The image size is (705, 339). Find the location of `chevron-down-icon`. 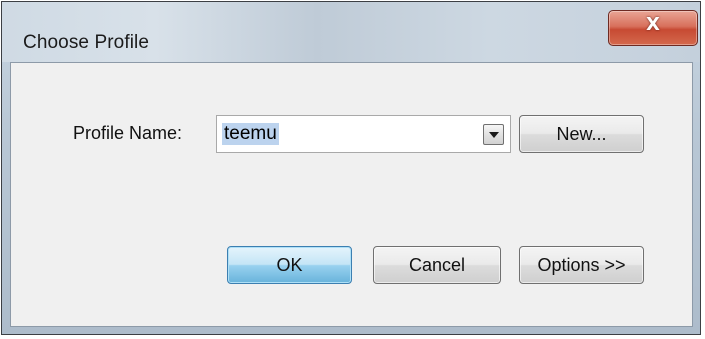

chevron-down-icon is located at coordinates (493, 134).